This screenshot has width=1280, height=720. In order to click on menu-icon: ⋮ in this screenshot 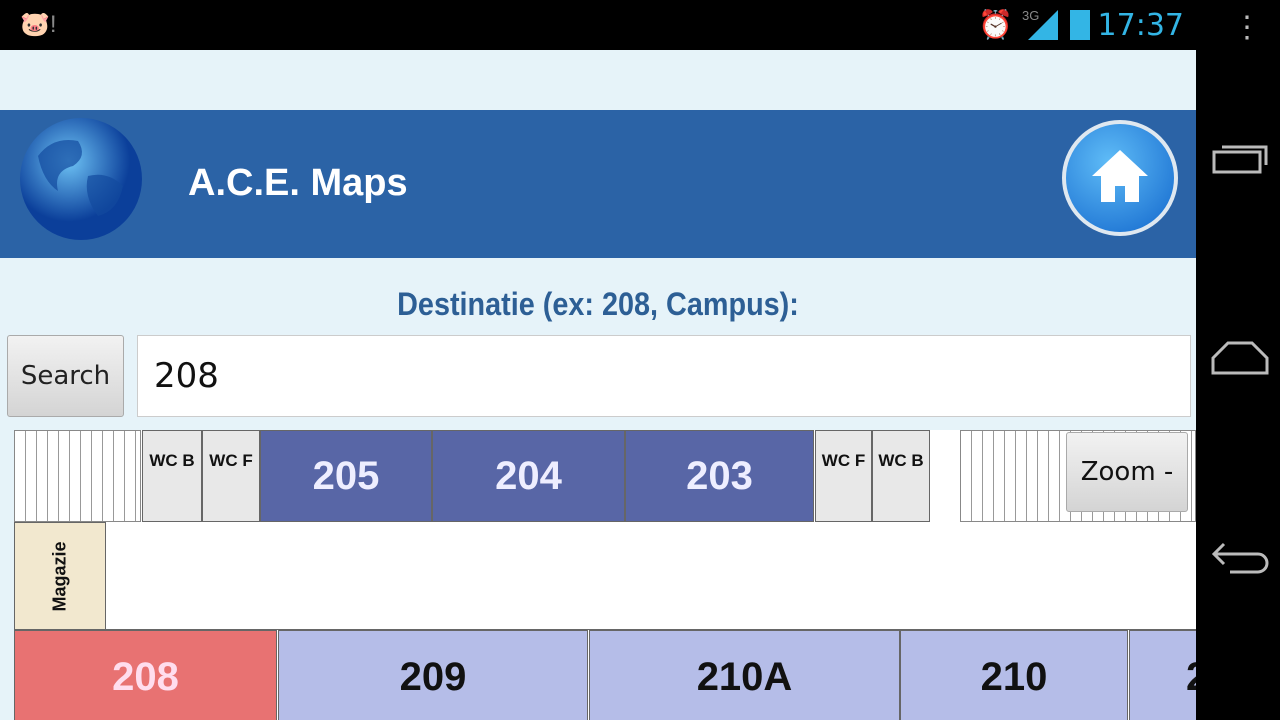, I will do `click(1247, 28)`.